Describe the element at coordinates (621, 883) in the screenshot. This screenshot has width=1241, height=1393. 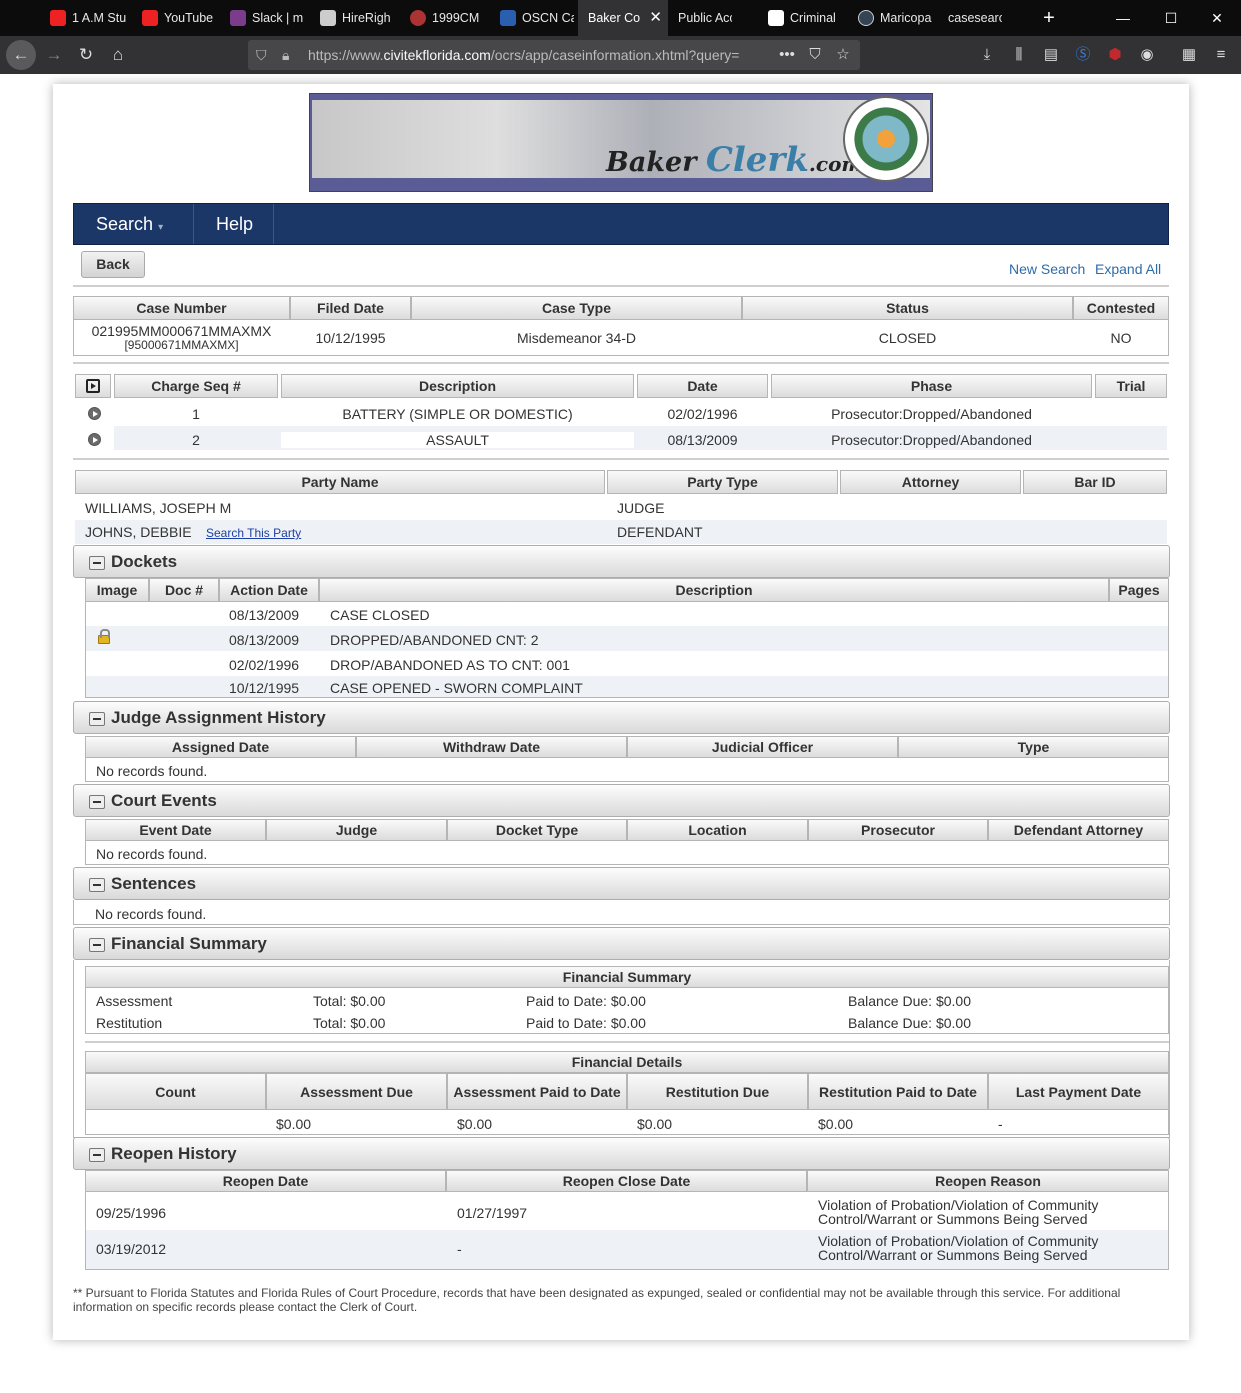
I see `sentences-section-header: Sentences` at that location.